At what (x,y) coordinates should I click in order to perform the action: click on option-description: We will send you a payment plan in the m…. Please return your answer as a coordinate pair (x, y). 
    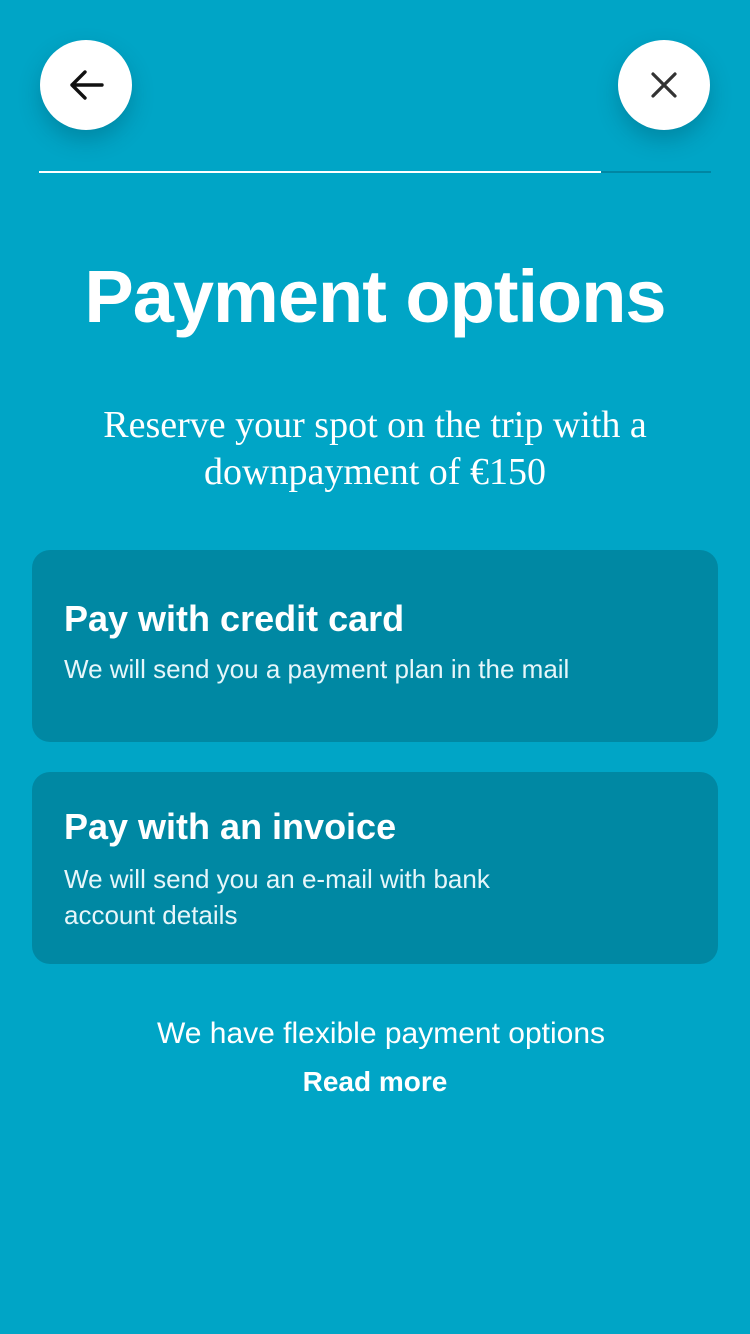
    Looking at the image, I should click on (317, 669).